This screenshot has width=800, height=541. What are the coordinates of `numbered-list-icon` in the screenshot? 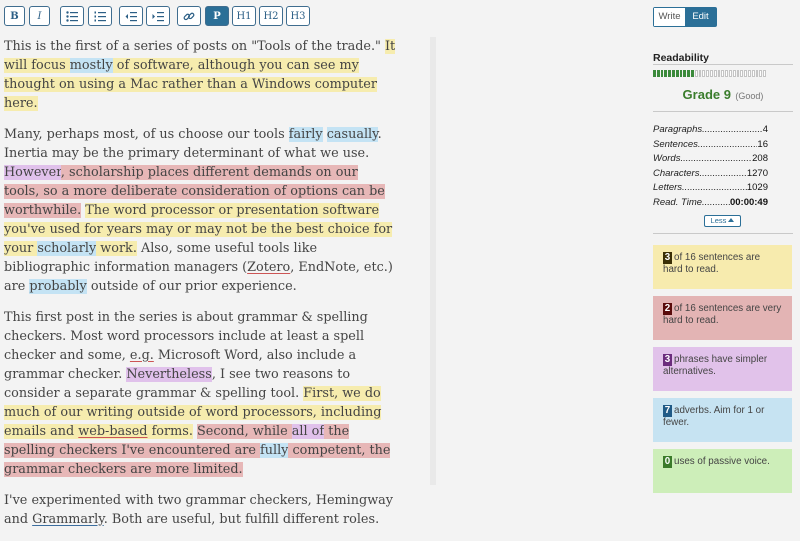 It's located at (100, 16).